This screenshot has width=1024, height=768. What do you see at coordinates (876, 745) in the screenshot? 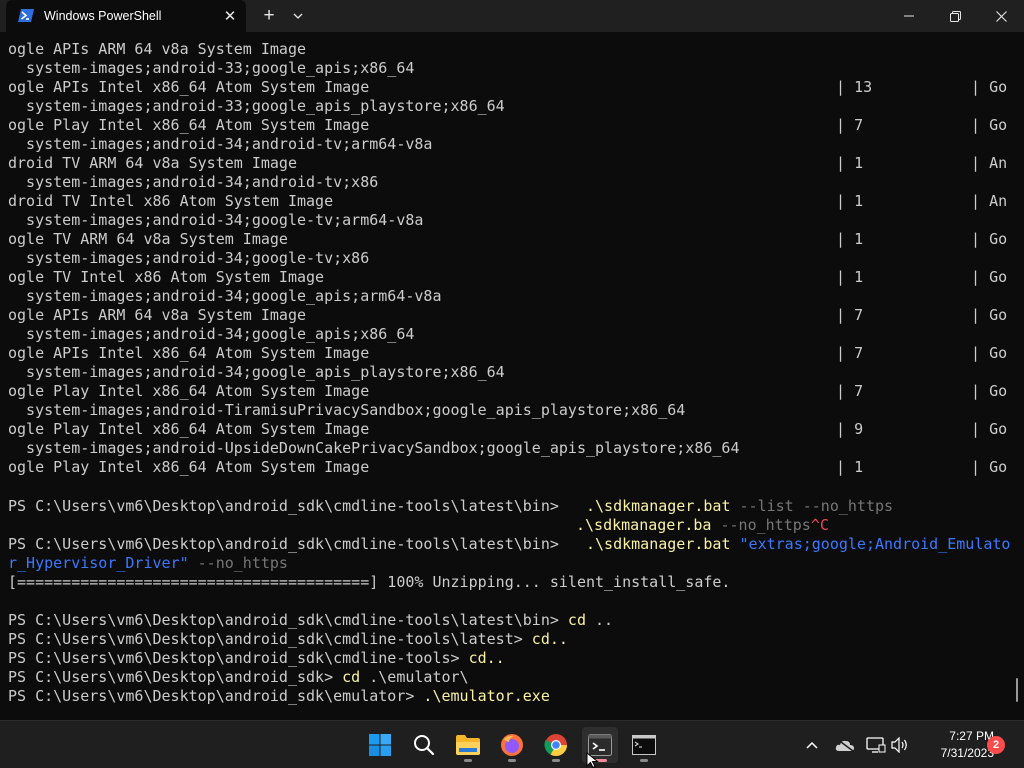
I see `network-tray` at bounding box center [876, 745].